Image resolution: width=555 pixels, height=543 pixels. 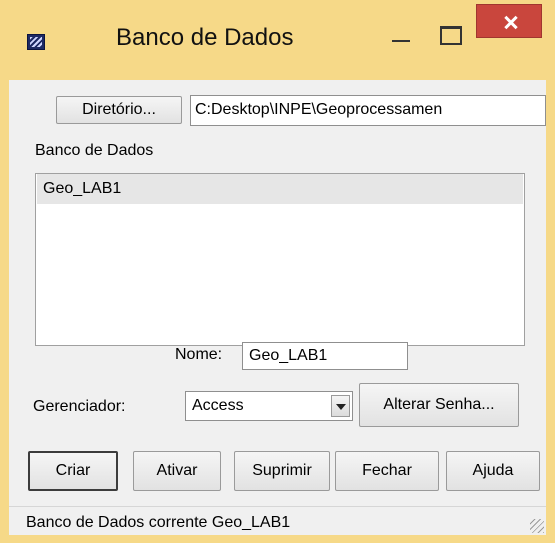 What do you see at coordinates (205, 37) in the screenshot?
I see `window-title: Banco de Dados` at bounding box center [205, 37].